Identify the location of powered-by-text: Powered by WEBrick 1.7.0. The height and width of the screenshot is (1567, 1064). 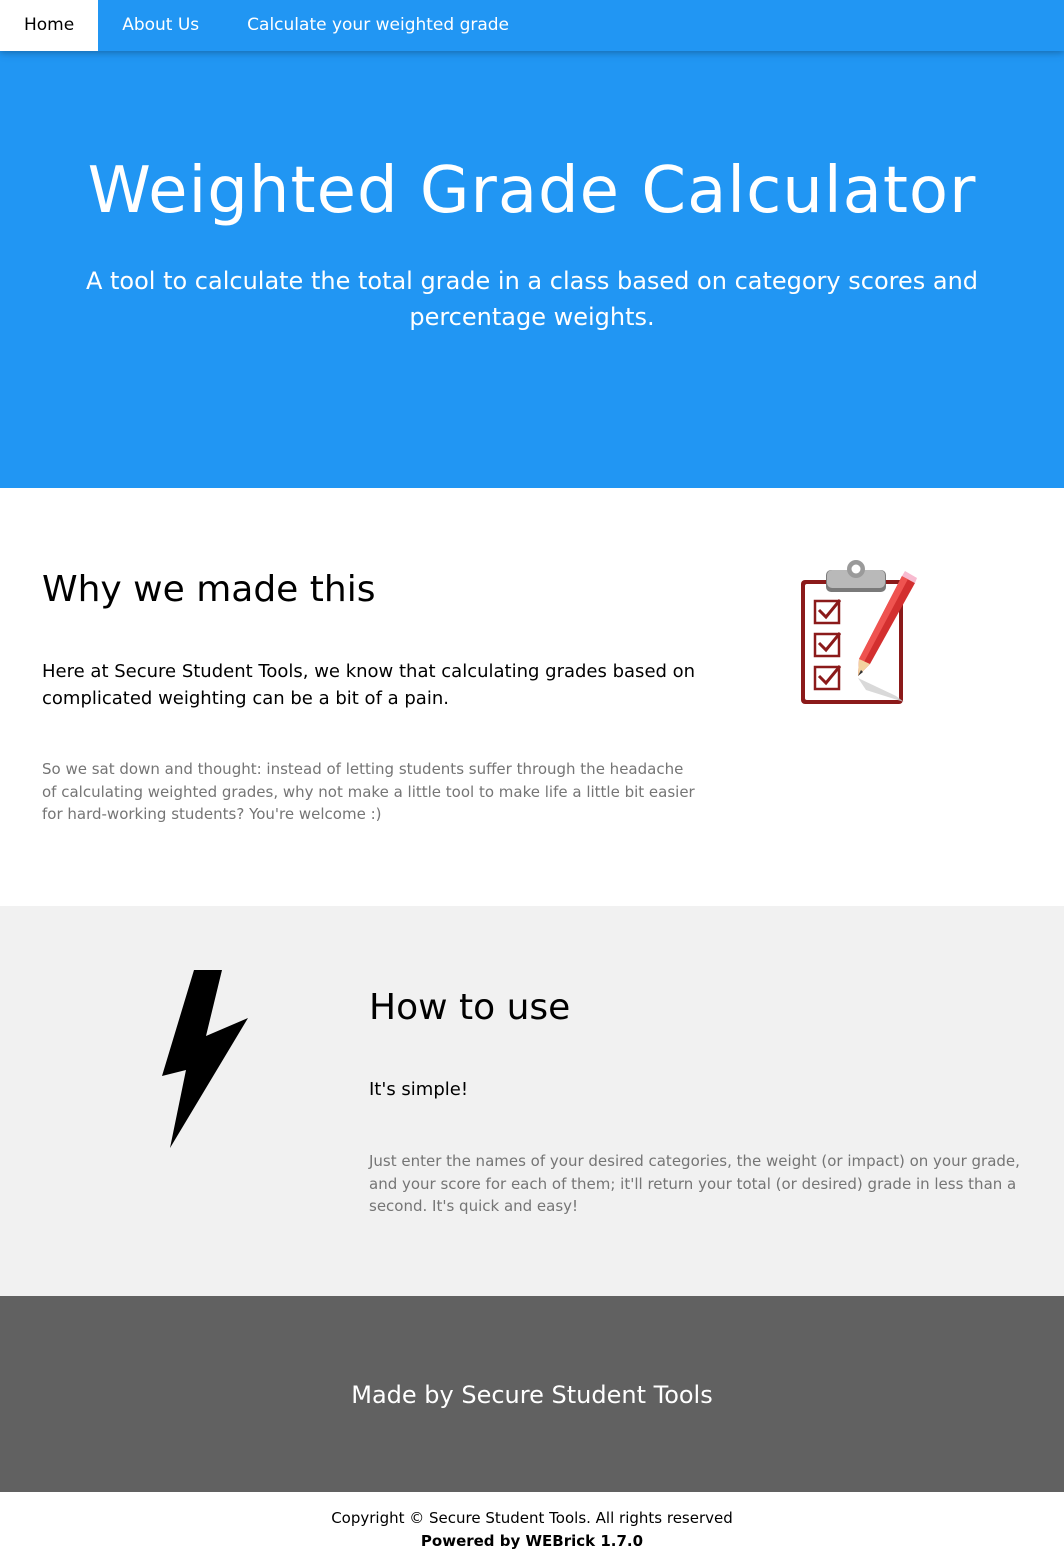
(532, 1541).